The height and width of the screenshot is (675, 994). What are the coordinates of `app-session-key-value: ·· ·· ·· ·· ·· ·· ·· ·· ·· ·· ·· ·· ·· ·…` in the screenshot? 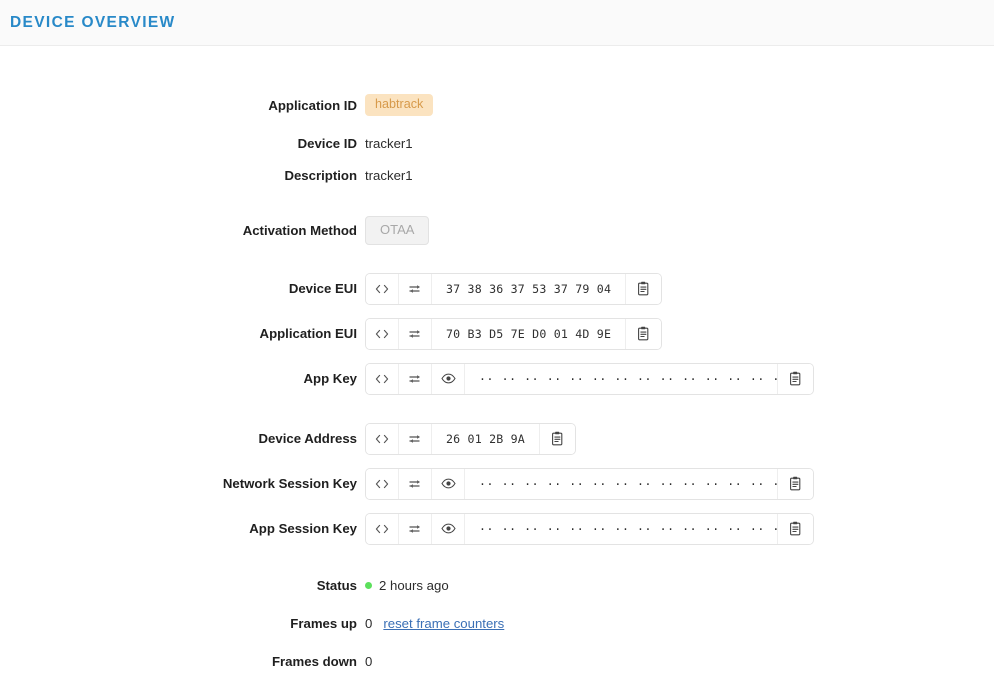 It's located at (639, 529).